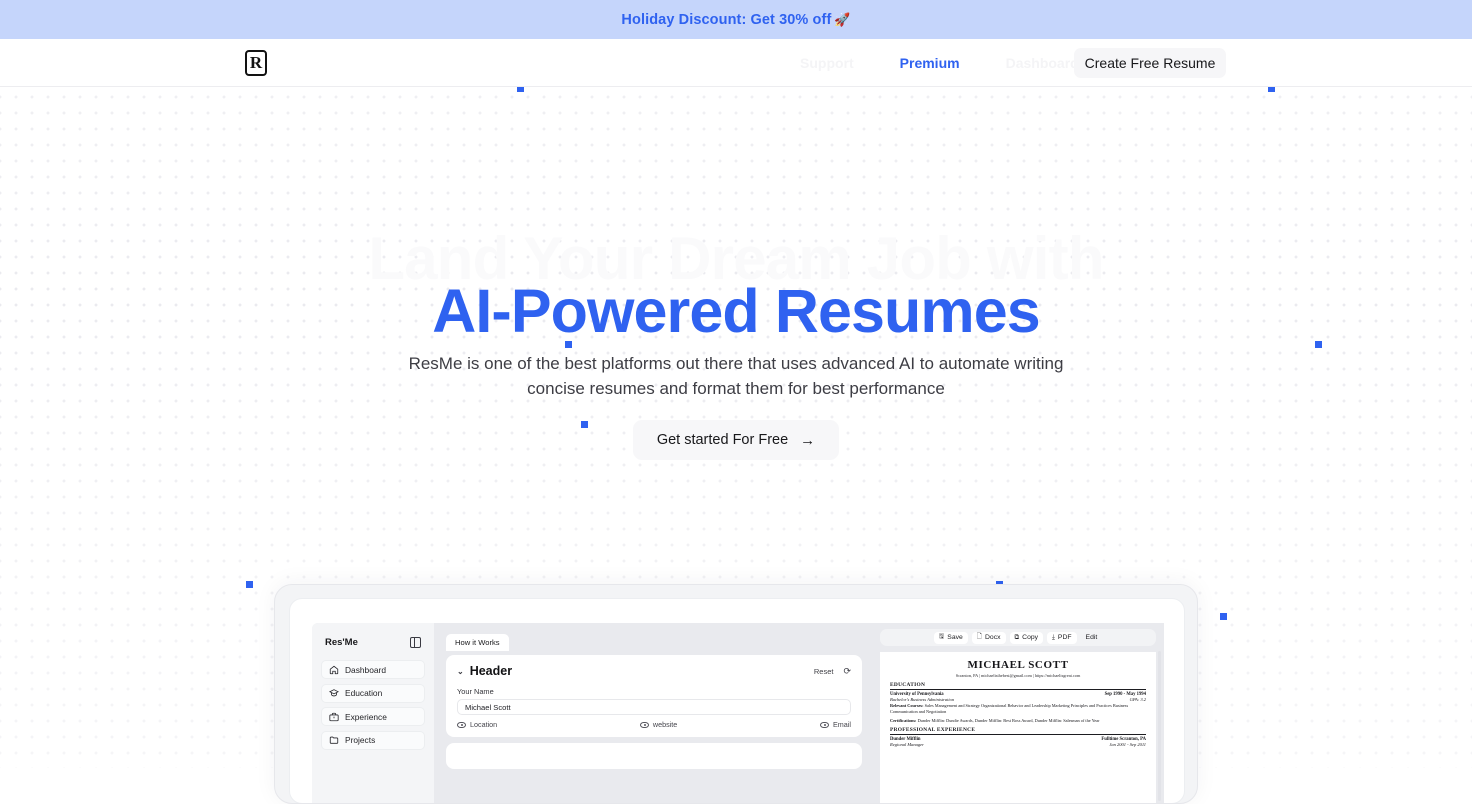 This screenshot has width=1472, height=804. What do you see at coordinates (477, 642) in the screenshot?
I see `tab-how-it-works: How it Works` at bounding box center [477, 642].